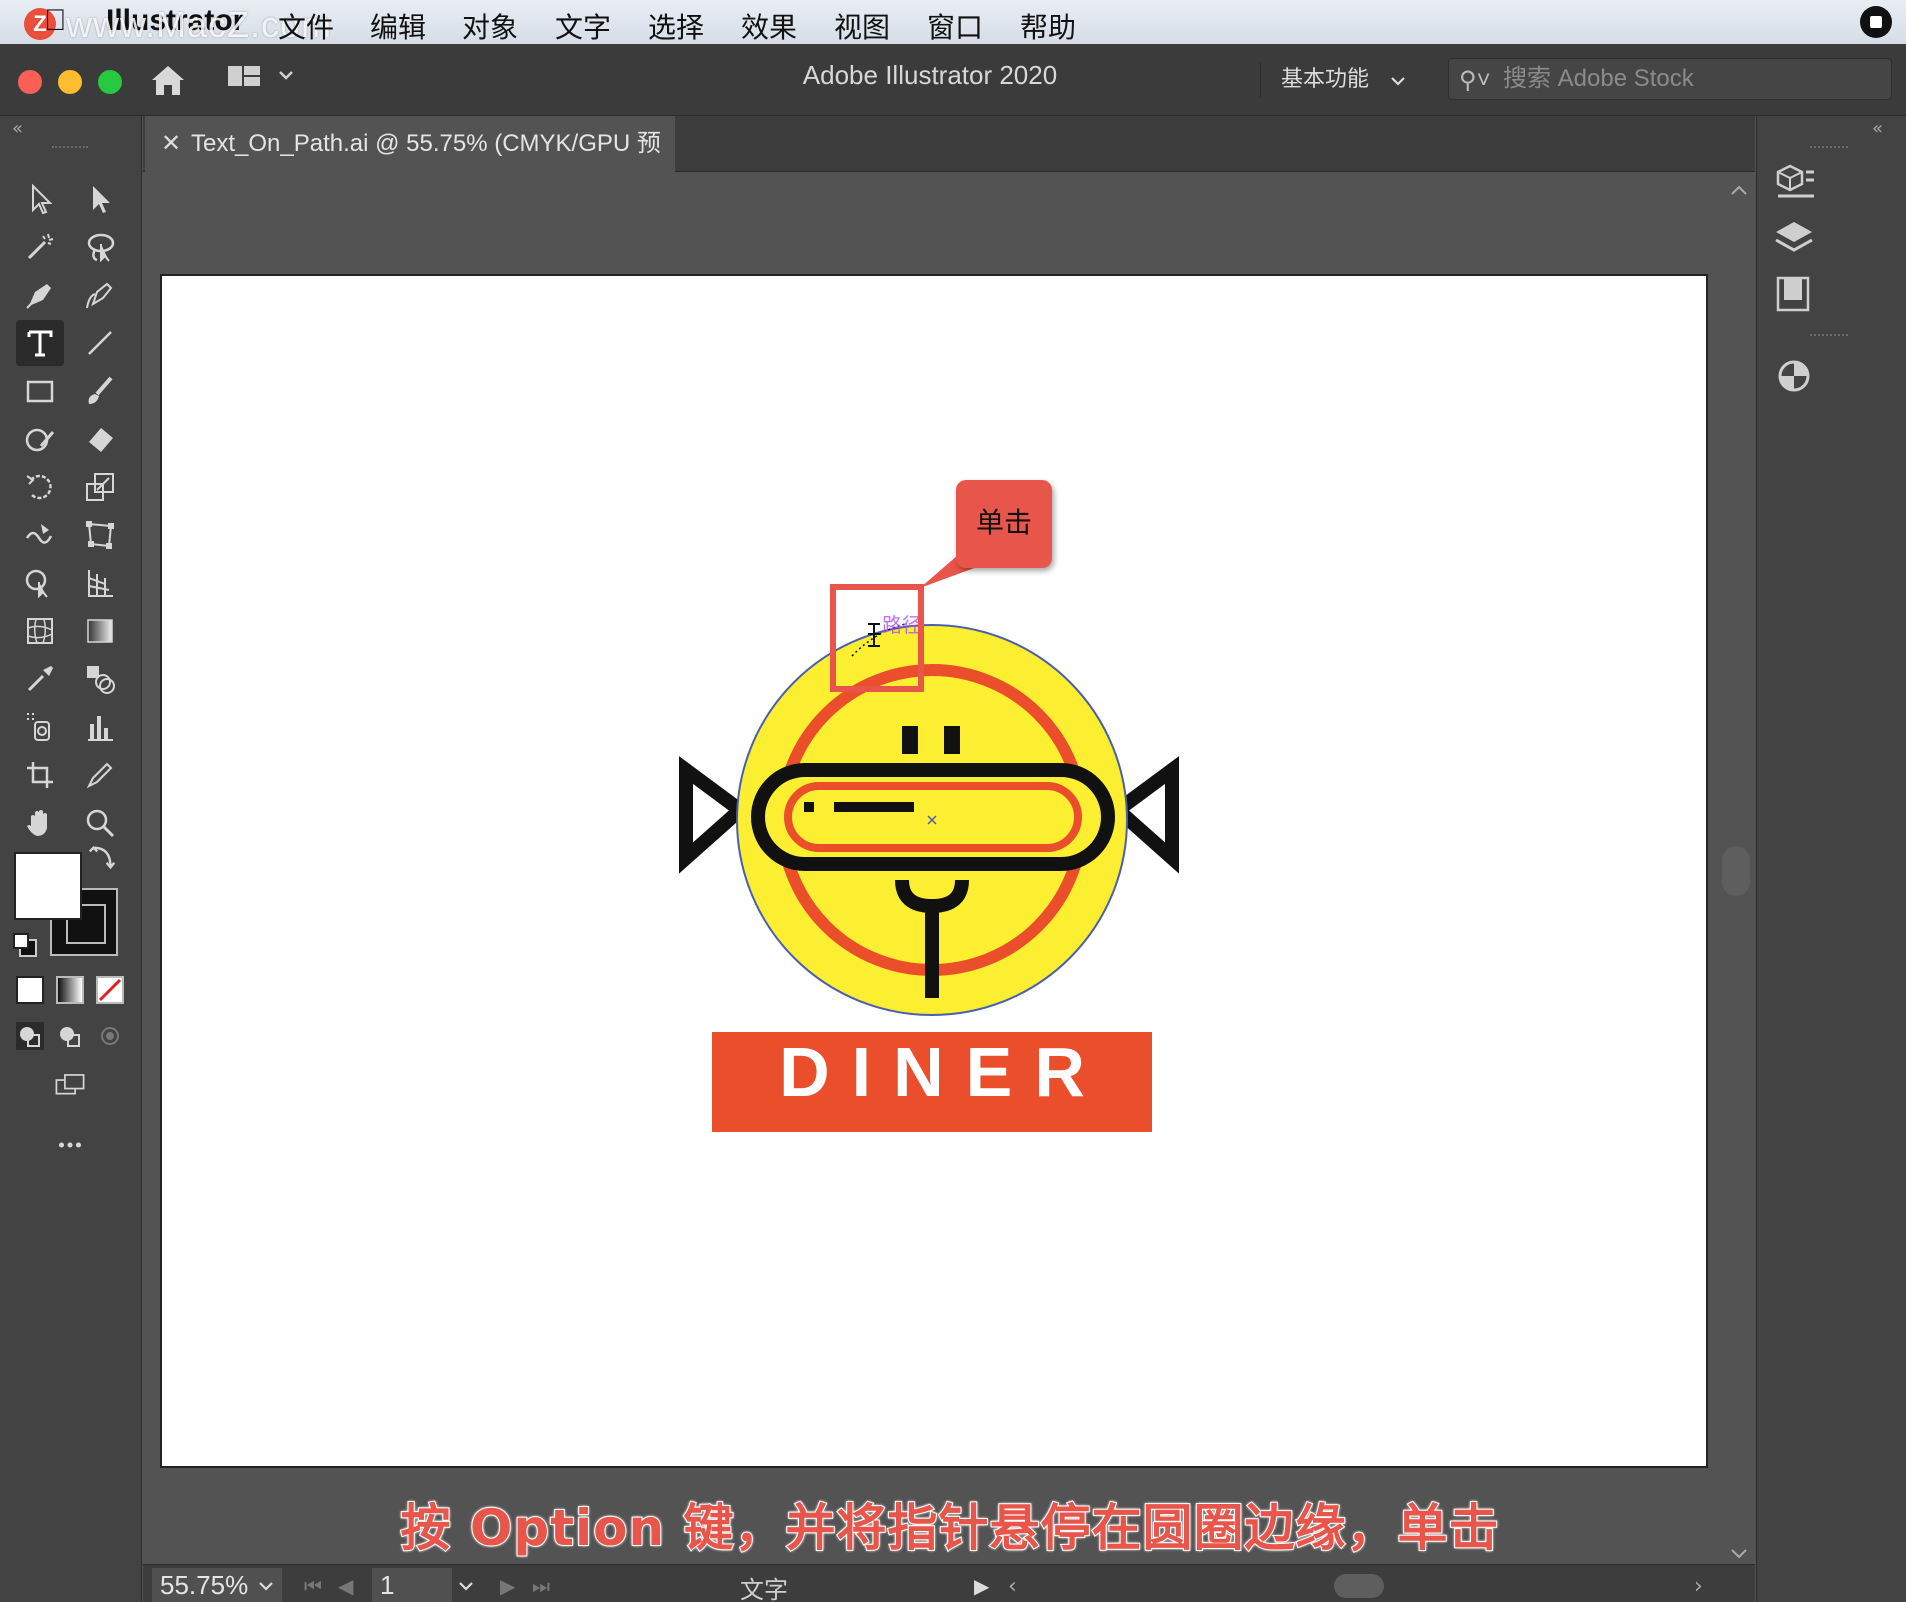  What do you see at coordinates (1004, 524) in the screenshot?
I see `click-callout: 单击` at bounding box center [1004, 524].